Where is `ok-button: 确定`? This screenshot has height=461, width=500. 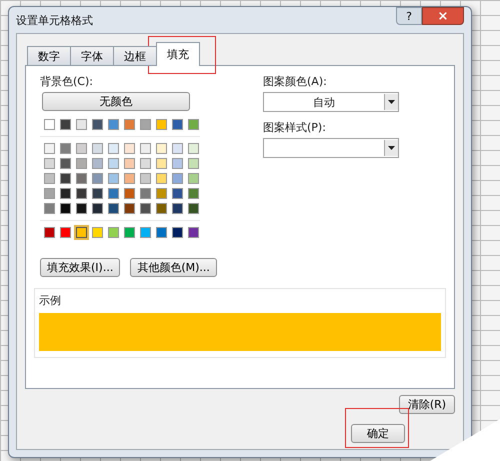
ok-button: 确定 is located at coordinates (378, 433).